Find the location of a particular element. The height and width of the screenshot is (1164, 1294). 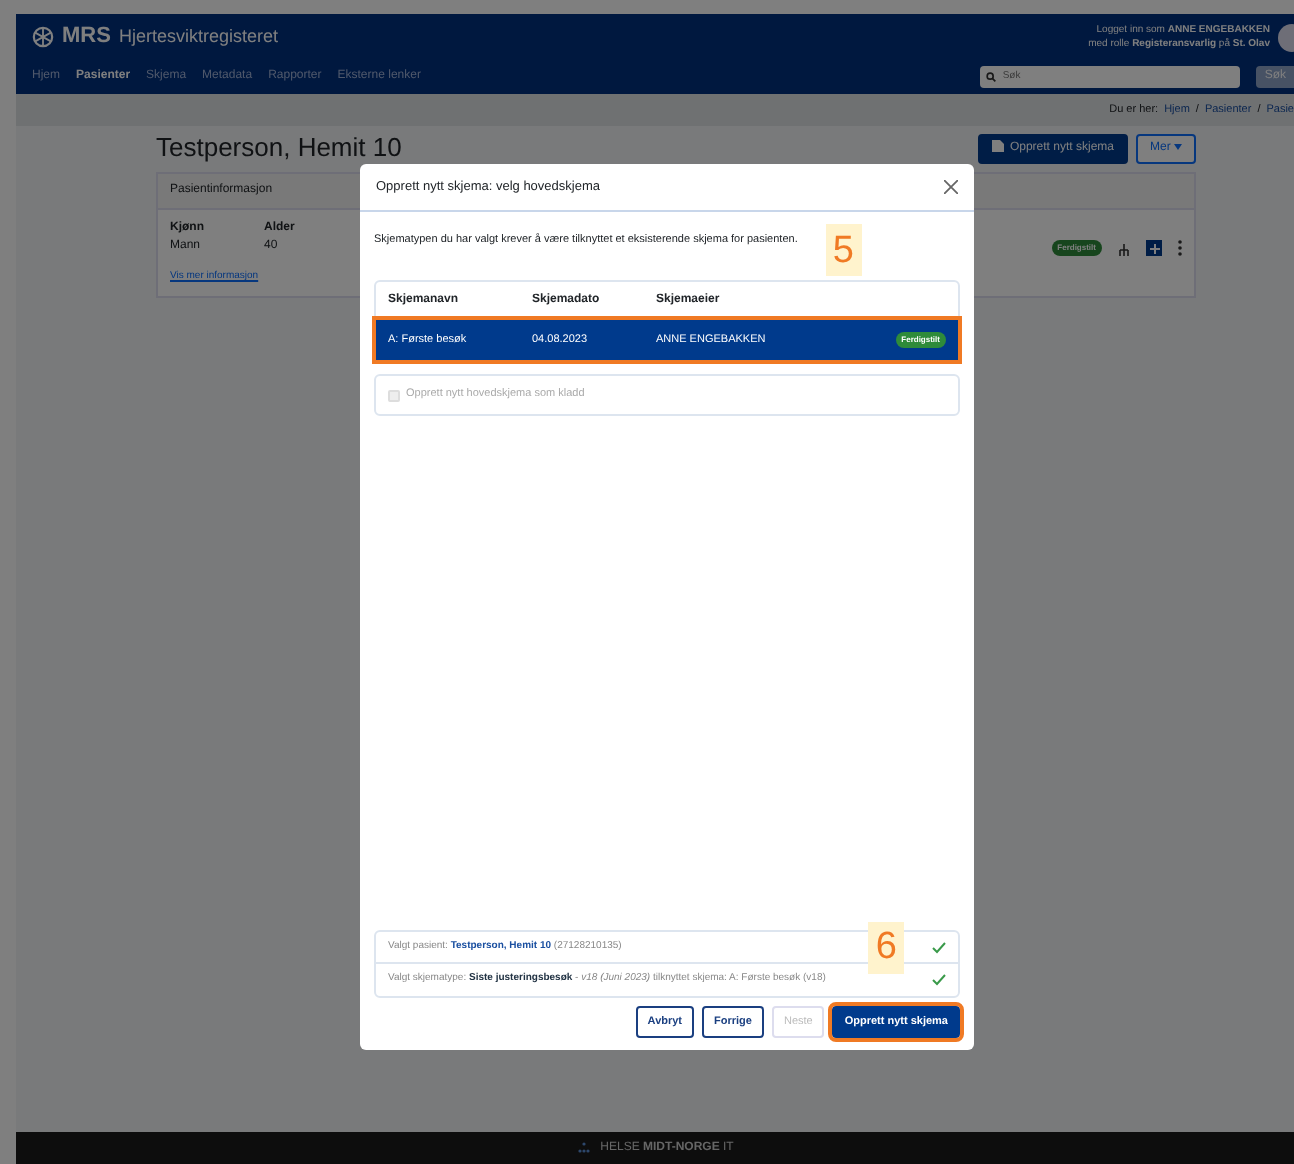

caret-icon is located at coordinates (1178, 146).